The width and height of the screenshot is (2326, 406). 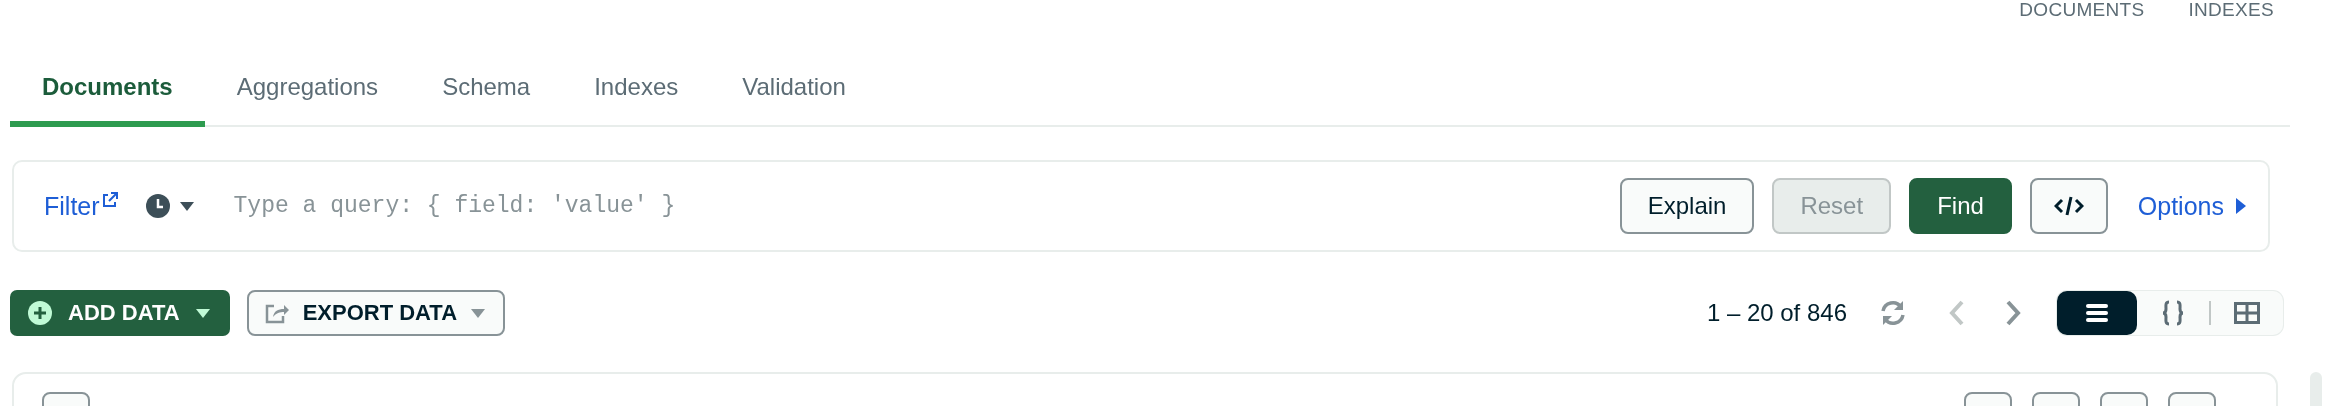 What do you see at coordinates (157, 206) in the screenshot?
I see `clock-icon` at bounding box center [157, 206].